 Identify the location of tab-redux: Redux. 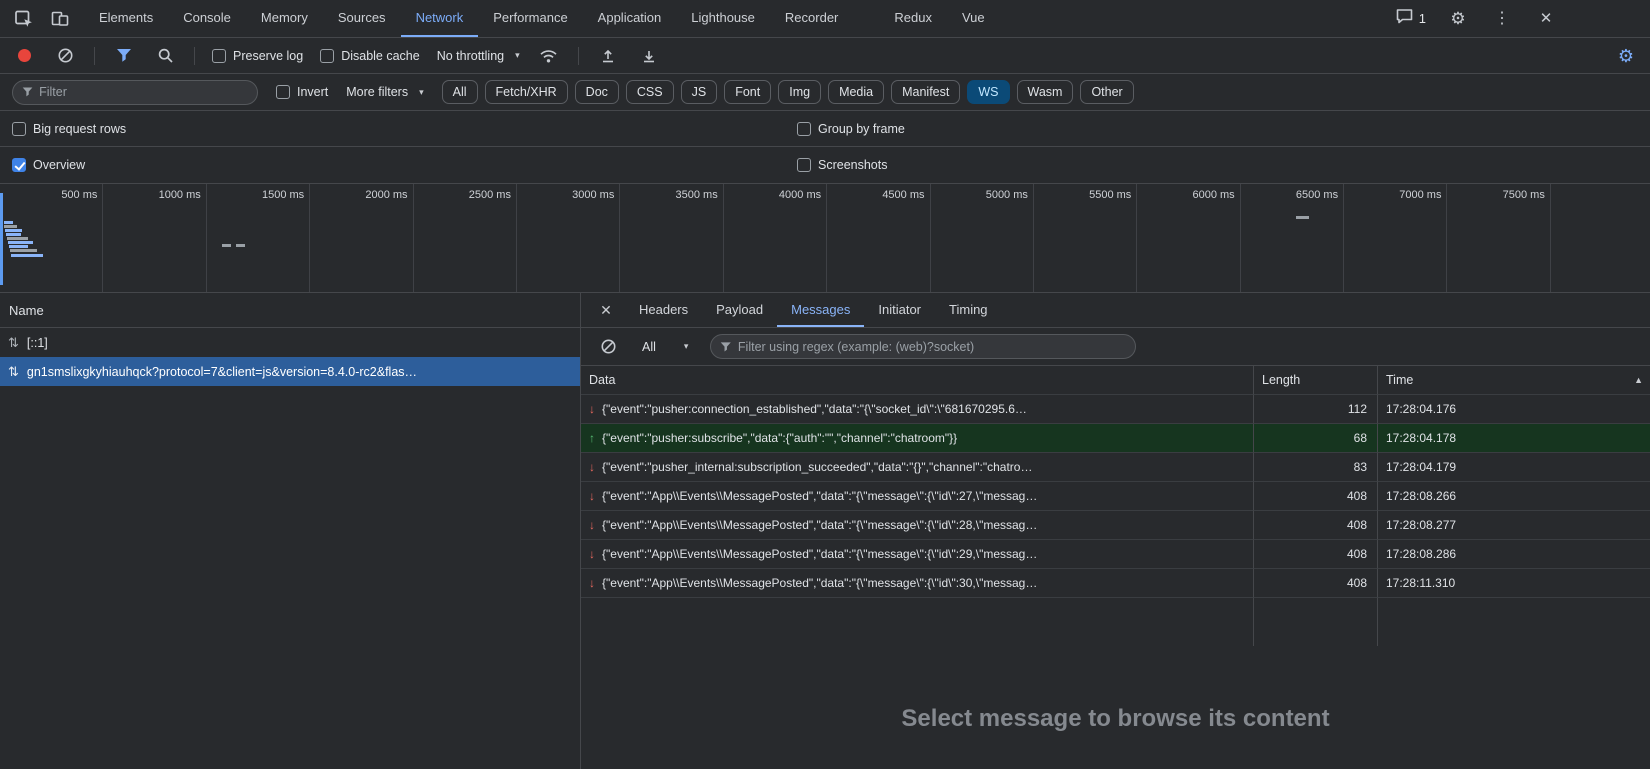
(913, 18).